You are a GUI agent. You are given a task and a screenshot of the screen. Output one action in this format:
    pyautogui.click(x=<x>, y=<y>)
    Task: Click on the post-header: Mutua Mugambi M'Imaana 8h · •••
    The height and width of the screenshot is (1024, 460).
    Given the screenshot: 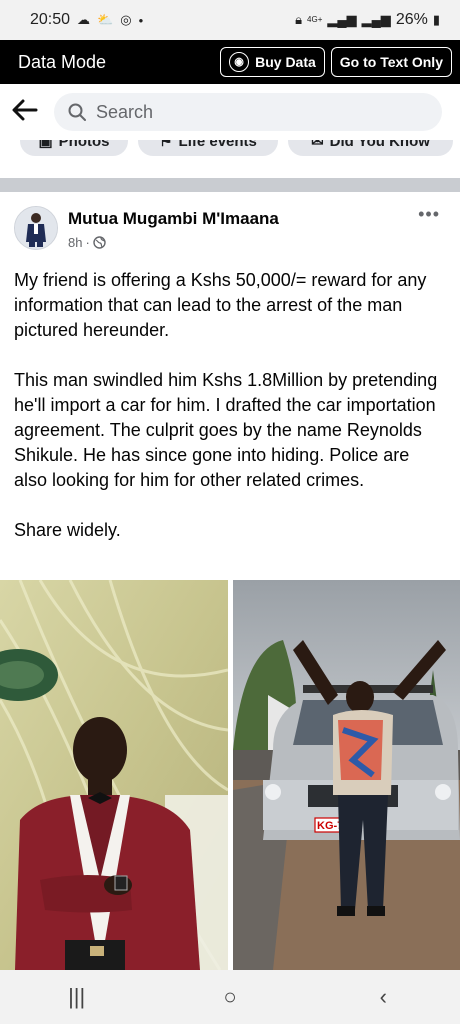 What is the action you would take?
    pyautogui.click(x=230, y=226)
    